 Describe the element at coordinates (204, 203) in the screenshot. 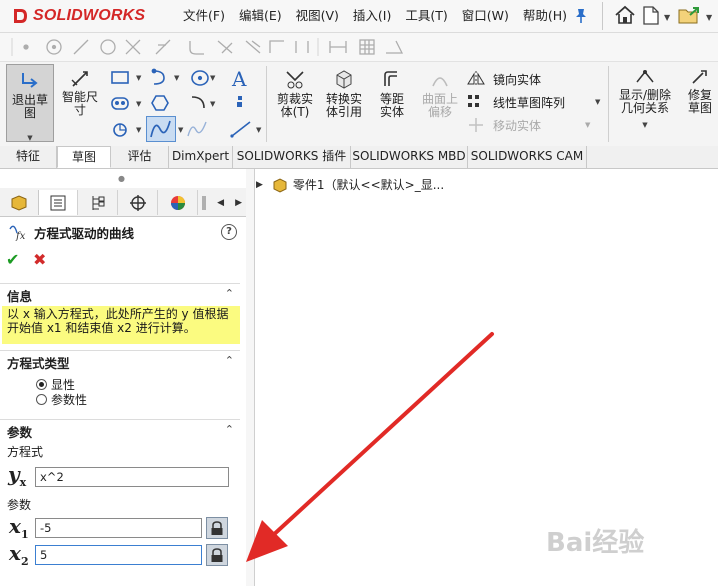

I see `tab-scroll-handle` at that location.